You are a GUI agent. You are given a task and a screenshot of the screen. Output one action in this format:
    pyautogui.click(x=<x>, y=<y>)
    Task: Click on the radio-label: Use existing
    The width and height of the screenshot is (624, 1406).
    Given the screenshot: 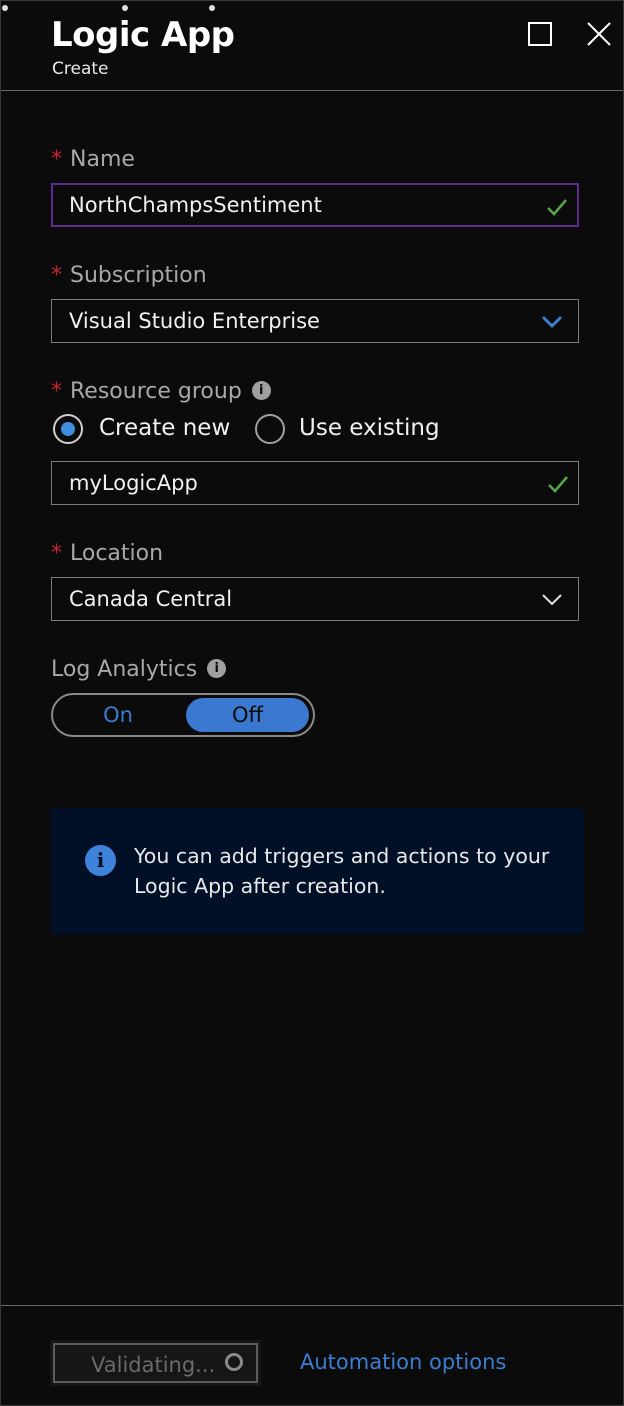 What is the action you would take?
    pyautogui.click(x=369, y=428)
    